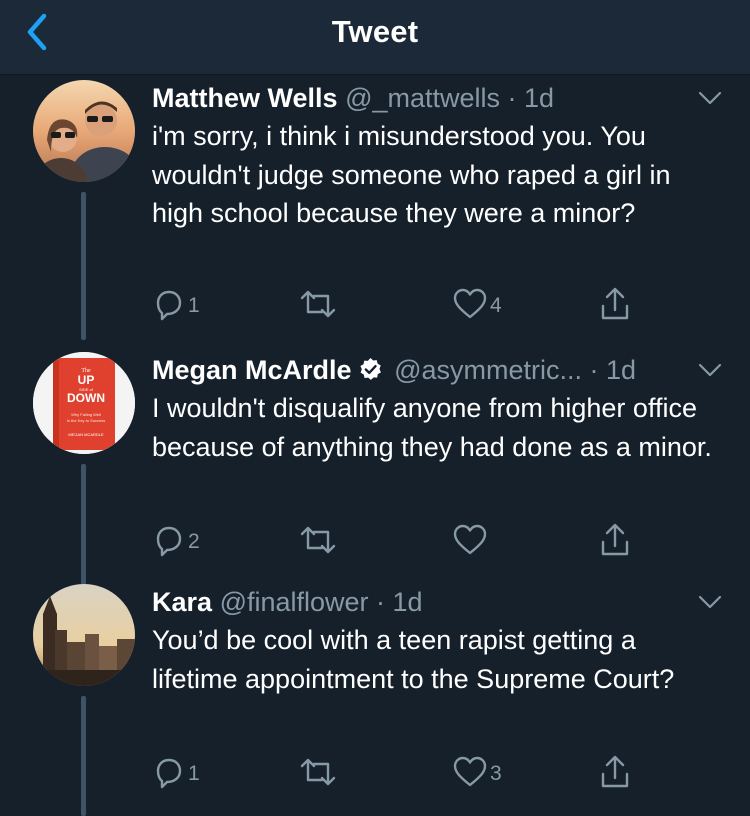 Image resolution: width=750 pixels, height=816 pixels. Describe the element at coordinates (86, 434) in the screenshot. I see `book-author: MEGAN MCARDLE` at that location.